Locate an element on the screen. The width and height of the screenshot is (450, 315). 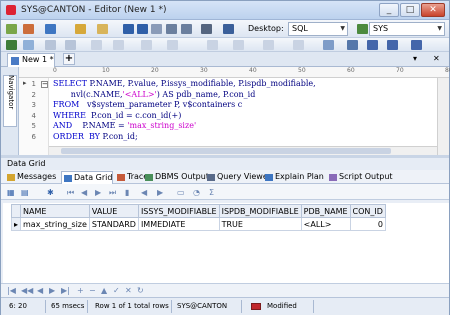
prev-record-icon: ◀ is located at coordinates (84, 192).